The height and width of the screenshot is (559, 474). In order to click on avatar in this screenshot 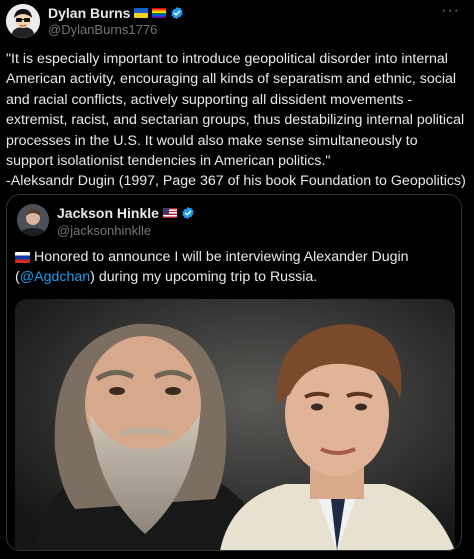, I will do `click(23, 21)`.